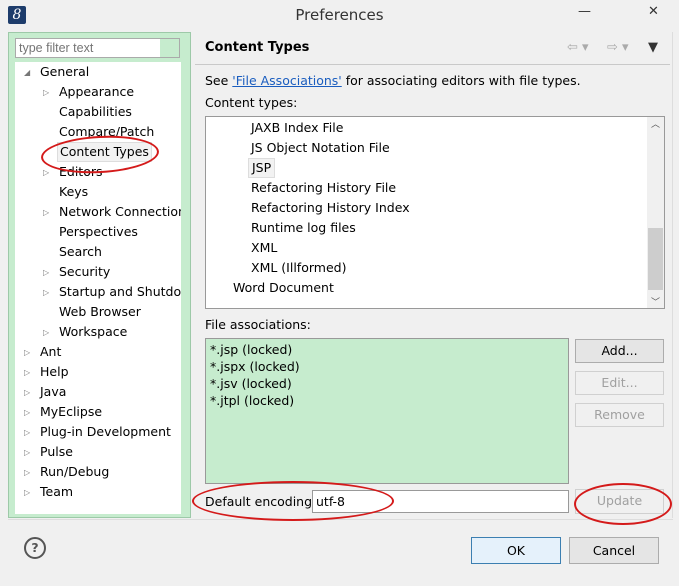 Image resolution: width=679 pixels, height=586 pixels. Describe the element at coordinates (98, 232) in the screenshot. I see `tree-item: Perspectives` at that location.